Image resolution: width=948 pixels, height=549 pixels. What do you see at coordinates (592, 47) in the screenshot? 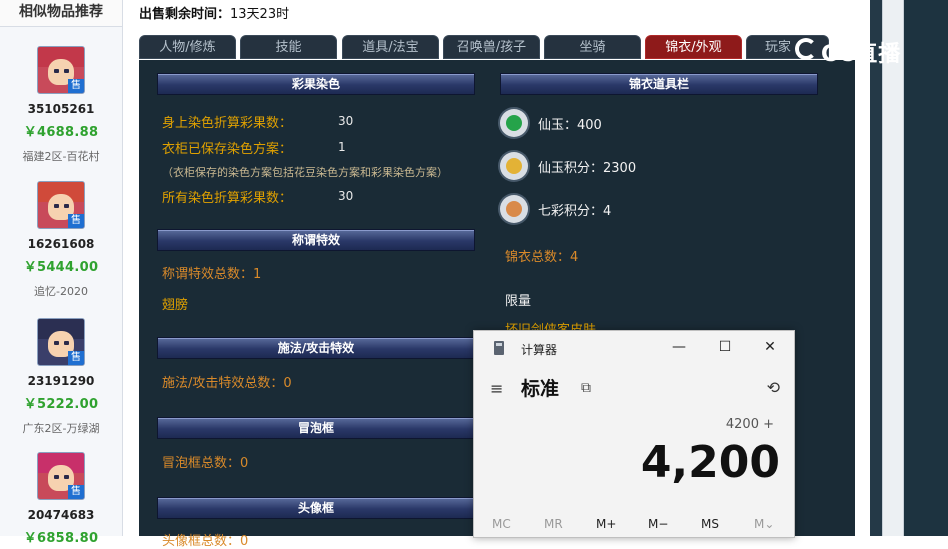
I see `tab-mounts: 坐骑` at bounding box center [592, 47].